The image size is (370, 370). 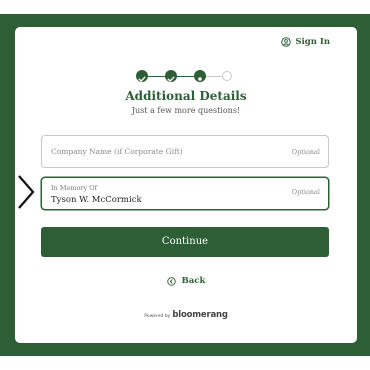 I want to click on in-memory-of-label: In Memory Of, so click(x=74, y=188).